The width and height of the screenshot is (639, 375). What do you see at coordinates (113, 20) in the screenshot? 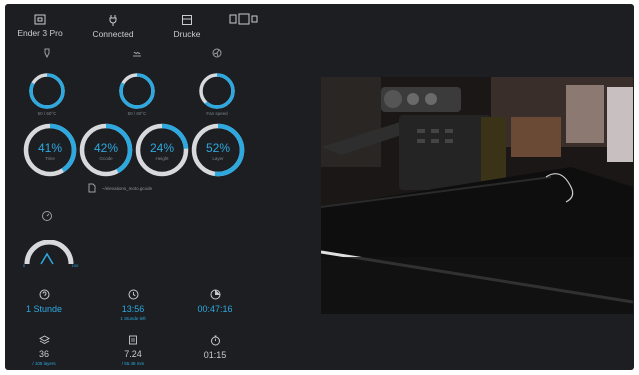
I see `plug-icon` at bounding box center [113, 20].